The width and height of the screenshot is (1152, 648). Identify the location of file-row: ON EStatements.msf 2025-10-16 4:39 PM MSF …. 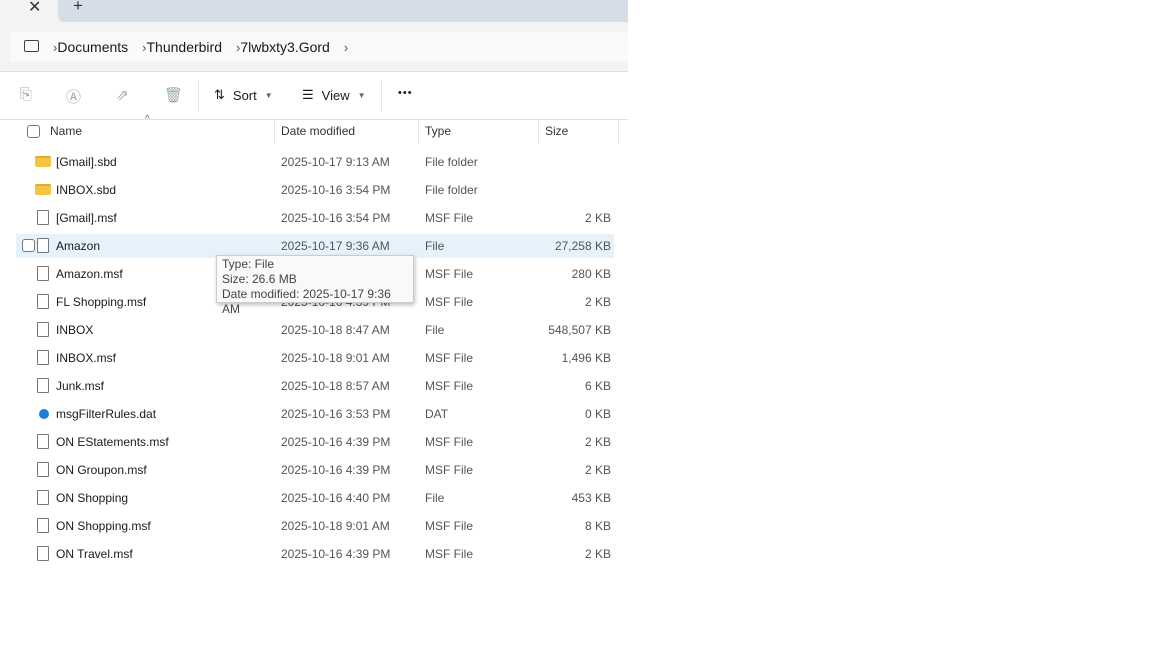
(315, 442).